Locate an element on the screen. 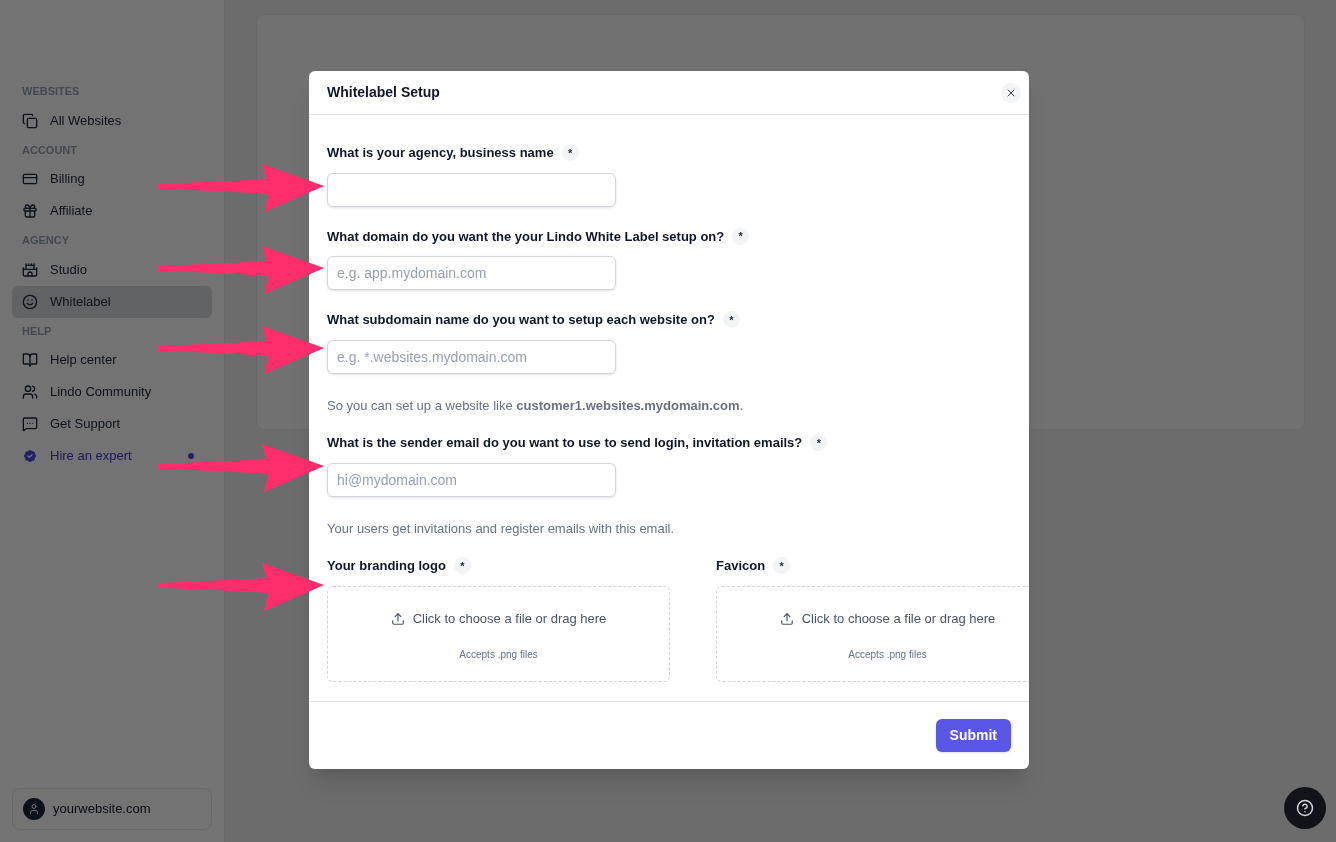  sidebar-item: Get Support is located at coordinates (112, 424).